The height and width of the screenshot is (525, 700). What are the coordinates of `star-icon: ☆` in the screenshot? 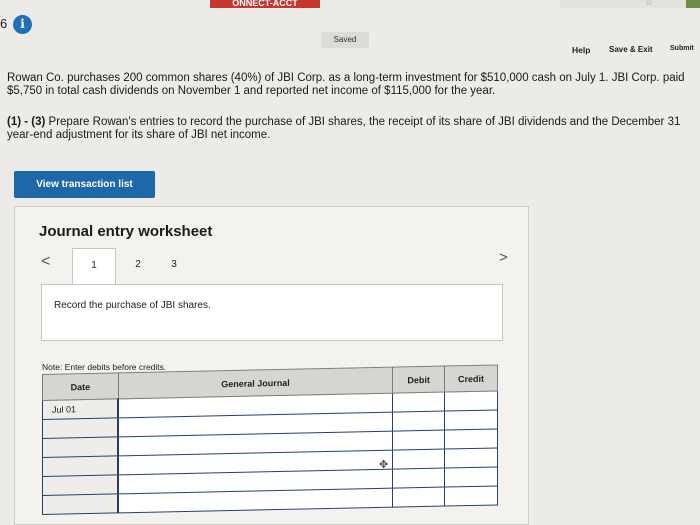 It's located at (649, 4).